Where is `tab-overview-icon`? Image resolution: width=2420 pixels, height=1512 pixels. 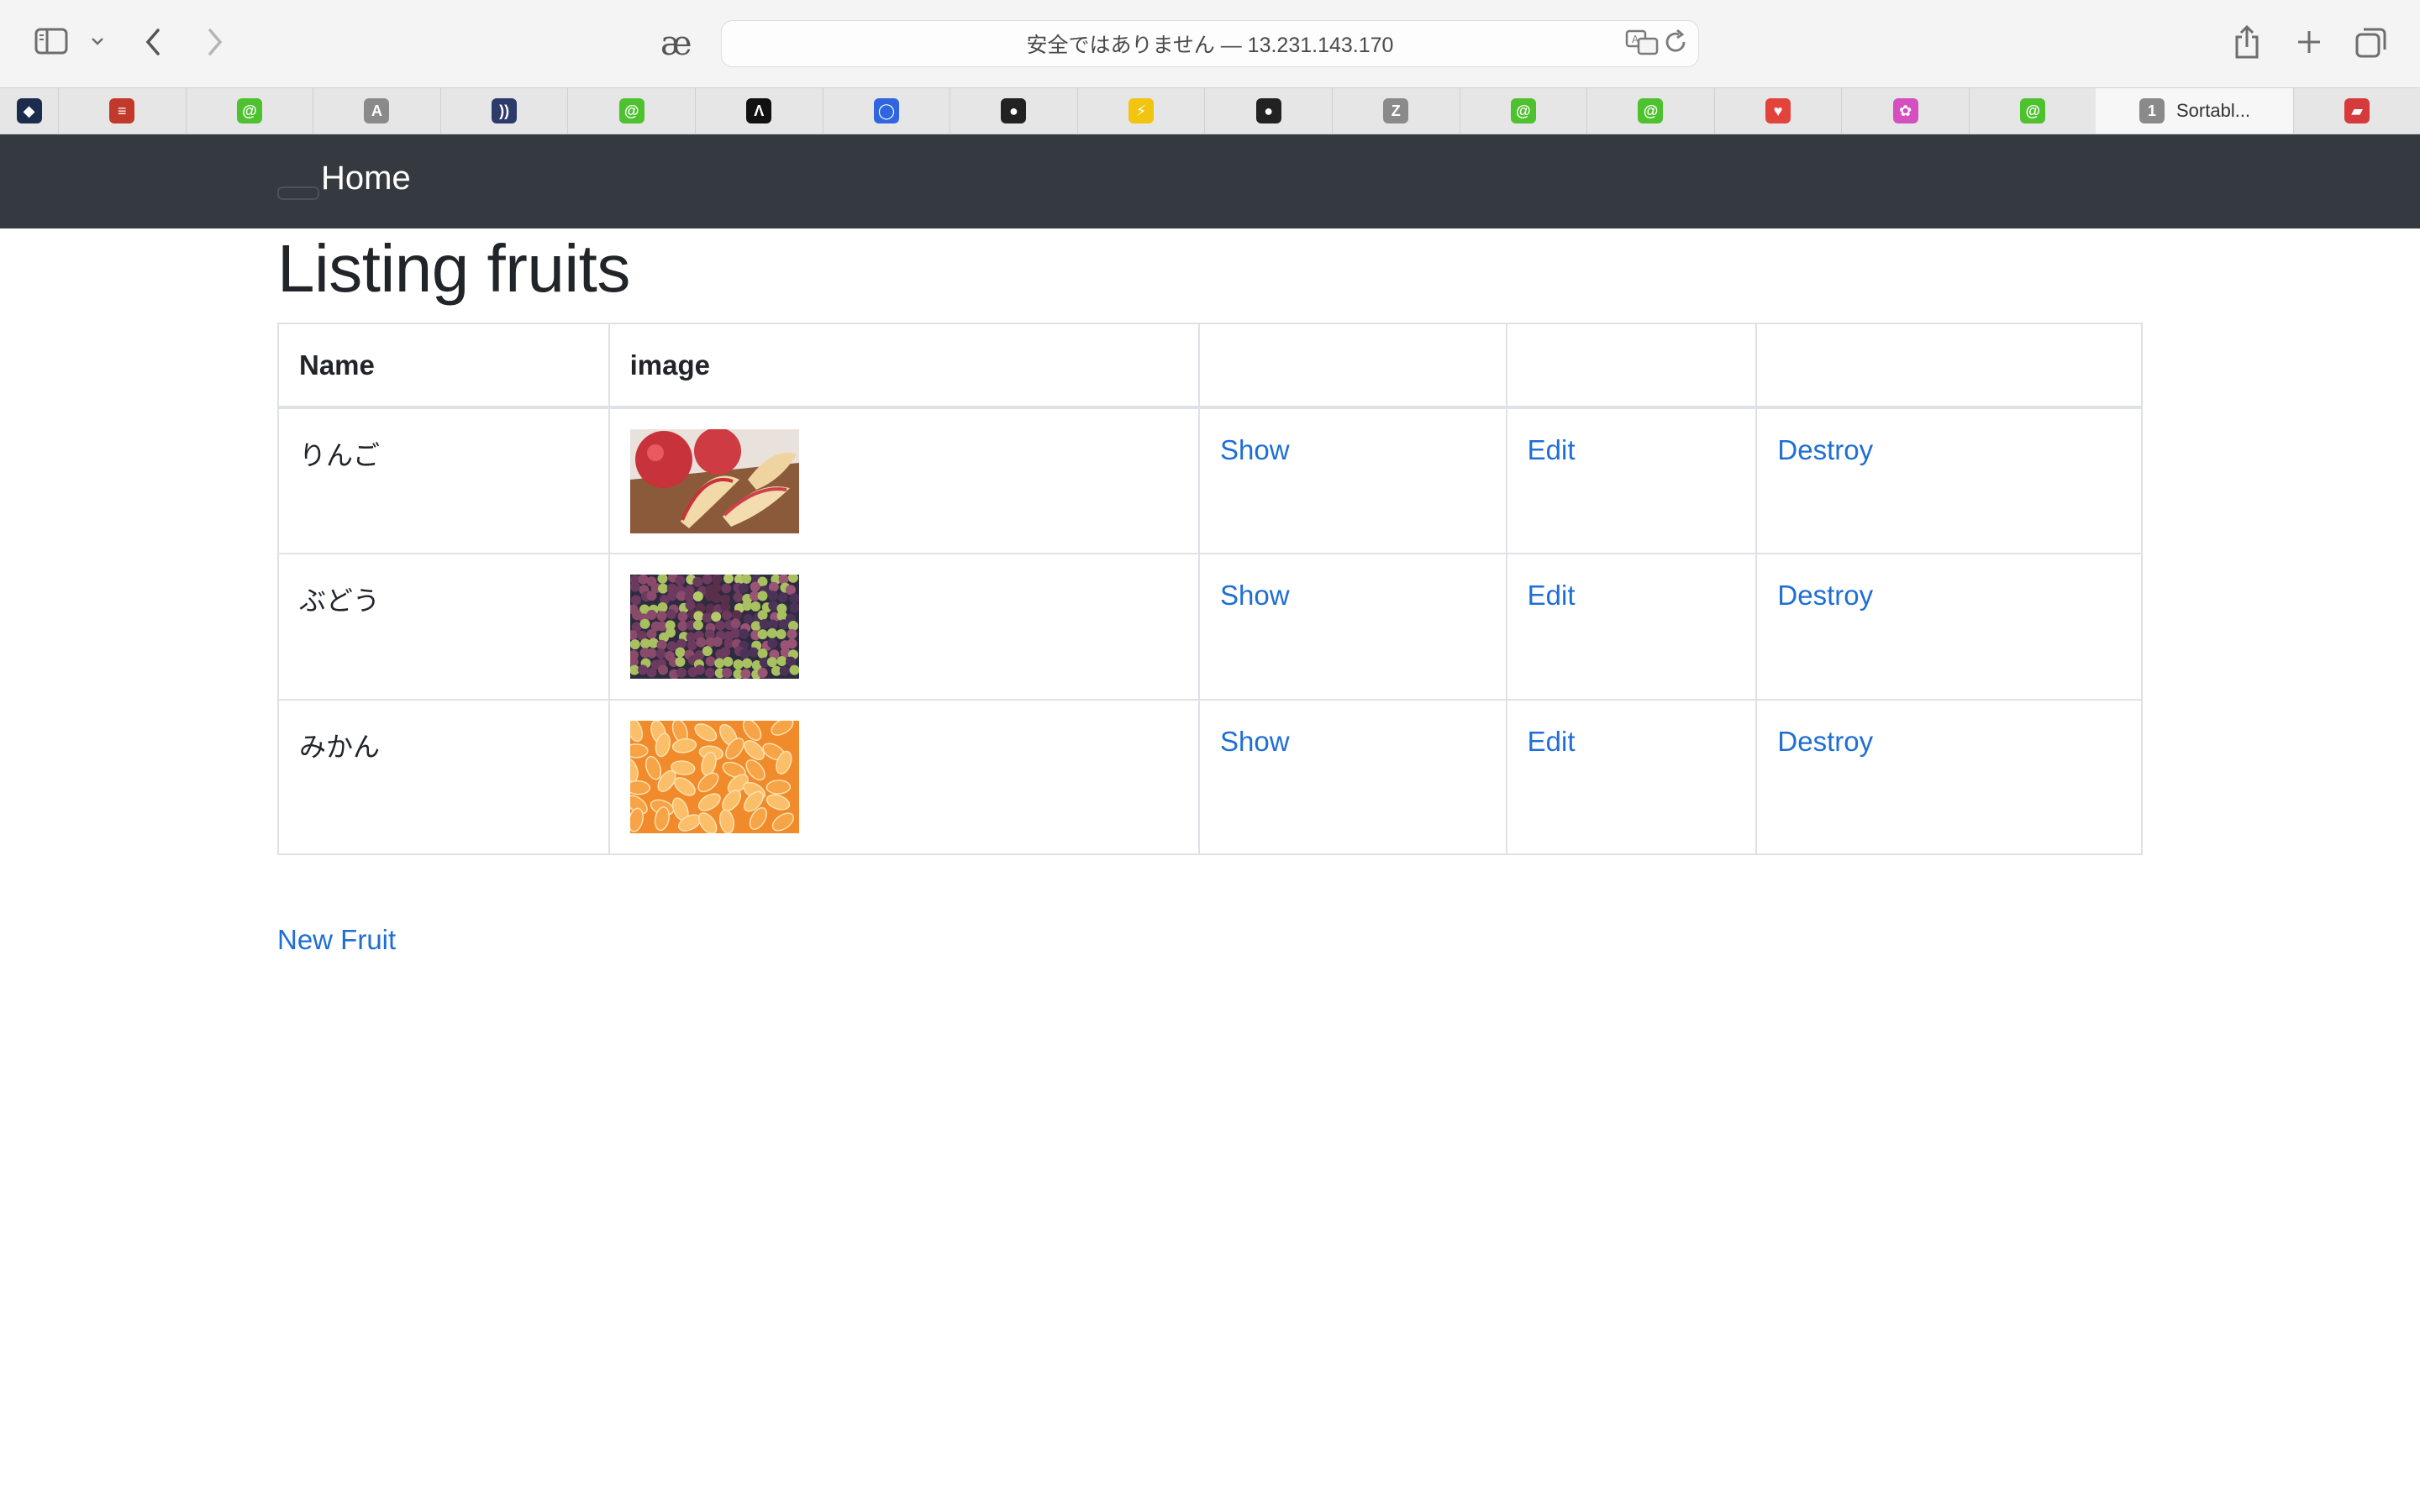
tab-overview-icon is located at coordinates (2371, 42).